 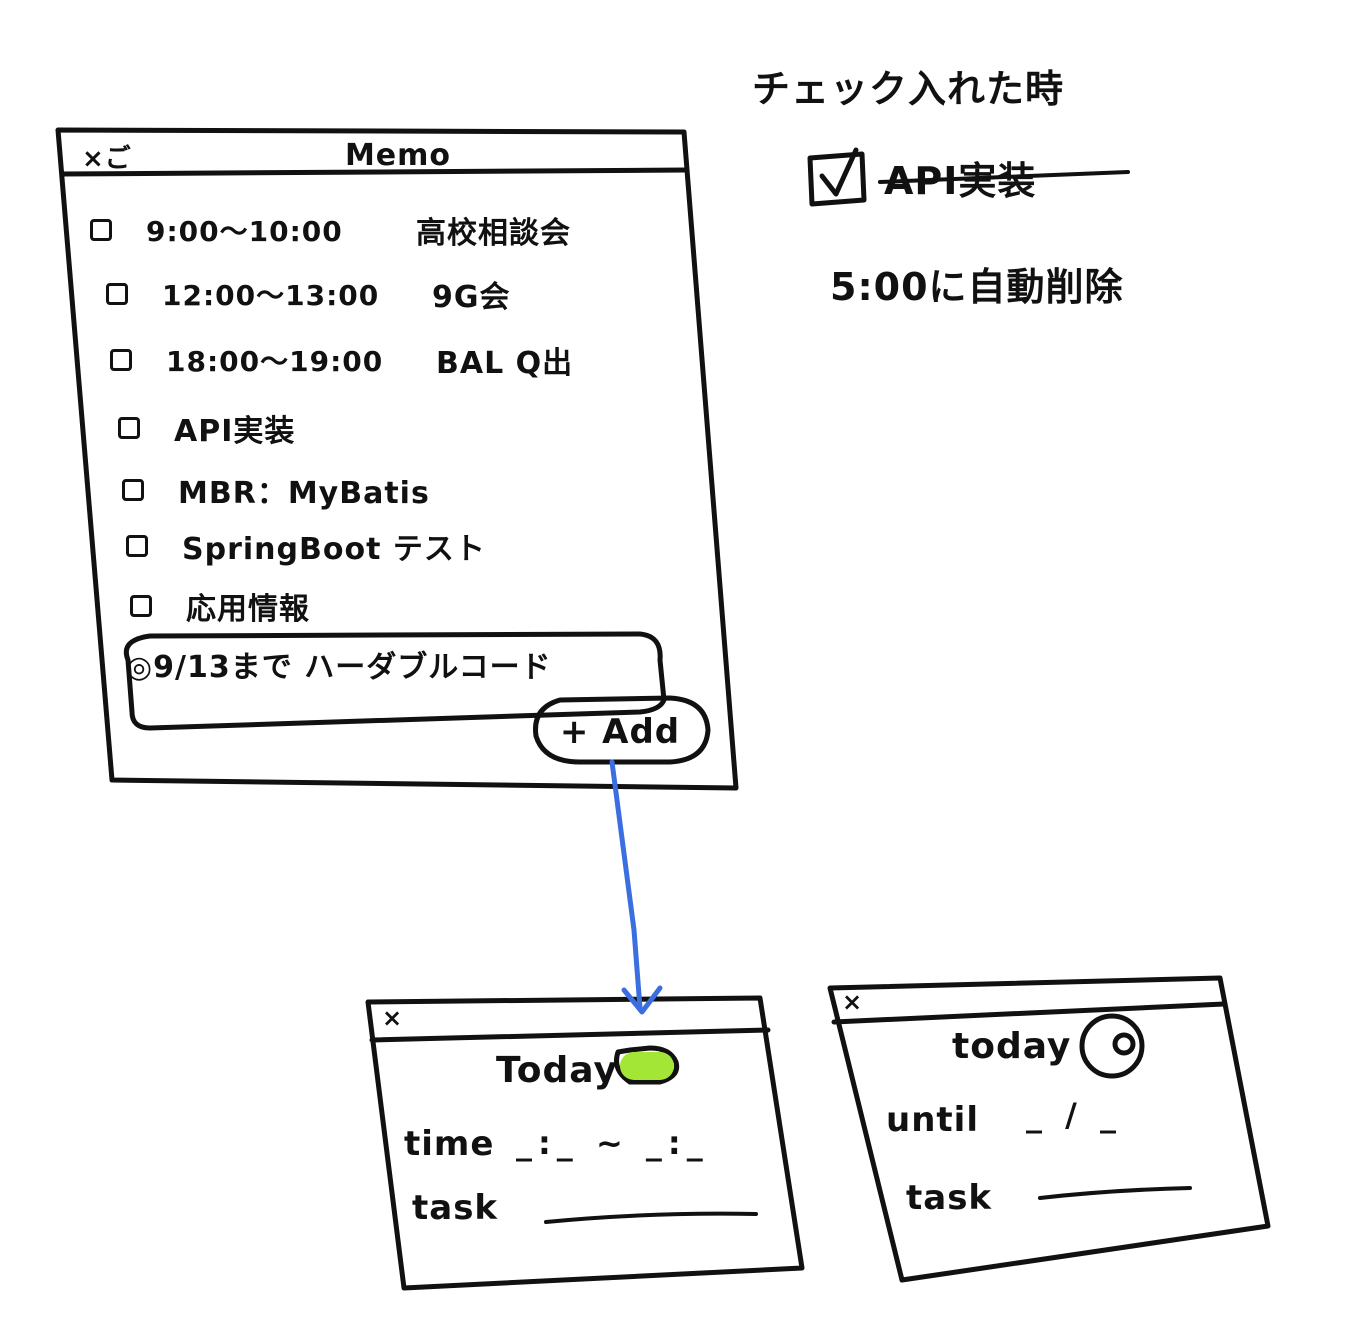 I want to click on memo-item: 9:00〜10:00 高校相談会, so click(x=330, y=230).